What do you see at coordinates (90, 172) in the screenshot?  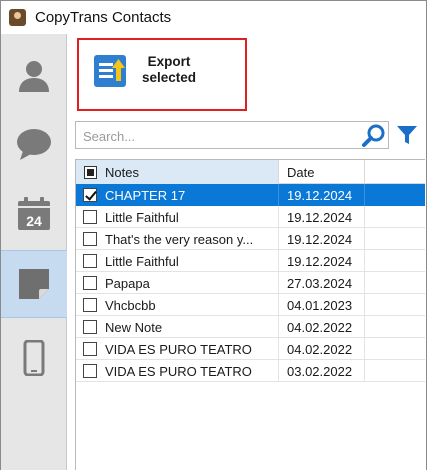 I see `select-all-checkbox` at bounding box center [90, 172].